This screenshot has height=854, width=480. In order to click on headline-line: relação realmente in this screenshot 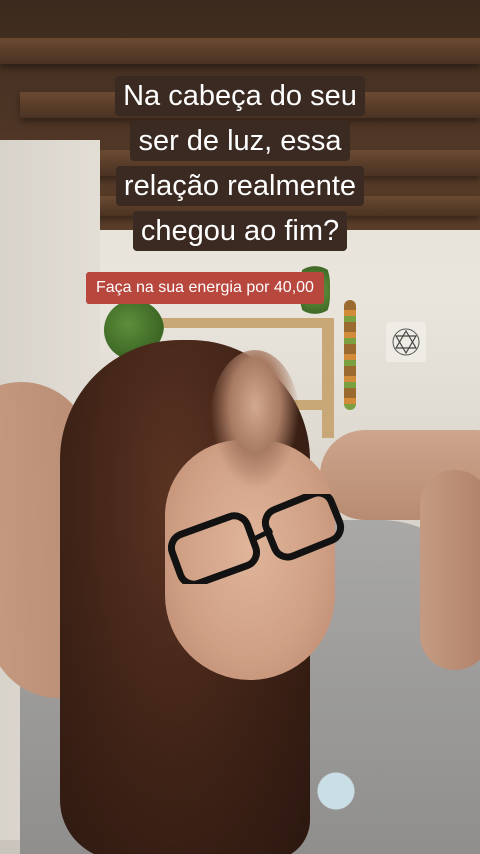, I will do `click(240, 186)`.